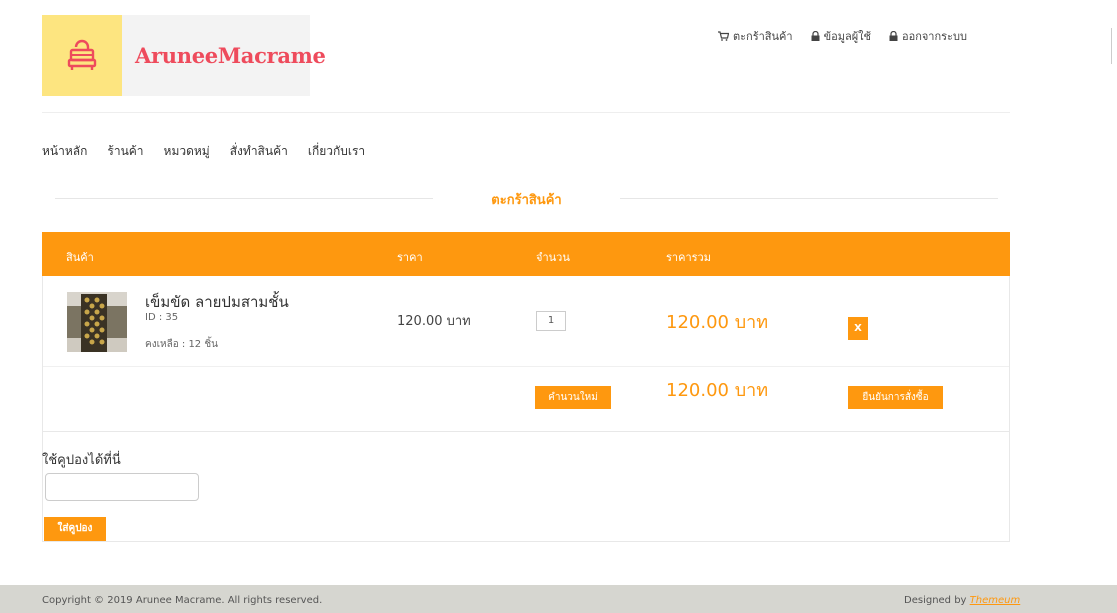  I want to click on cart-table-header: สินค้า ราคา จำนวน ราคารวม, so click(526, 254).